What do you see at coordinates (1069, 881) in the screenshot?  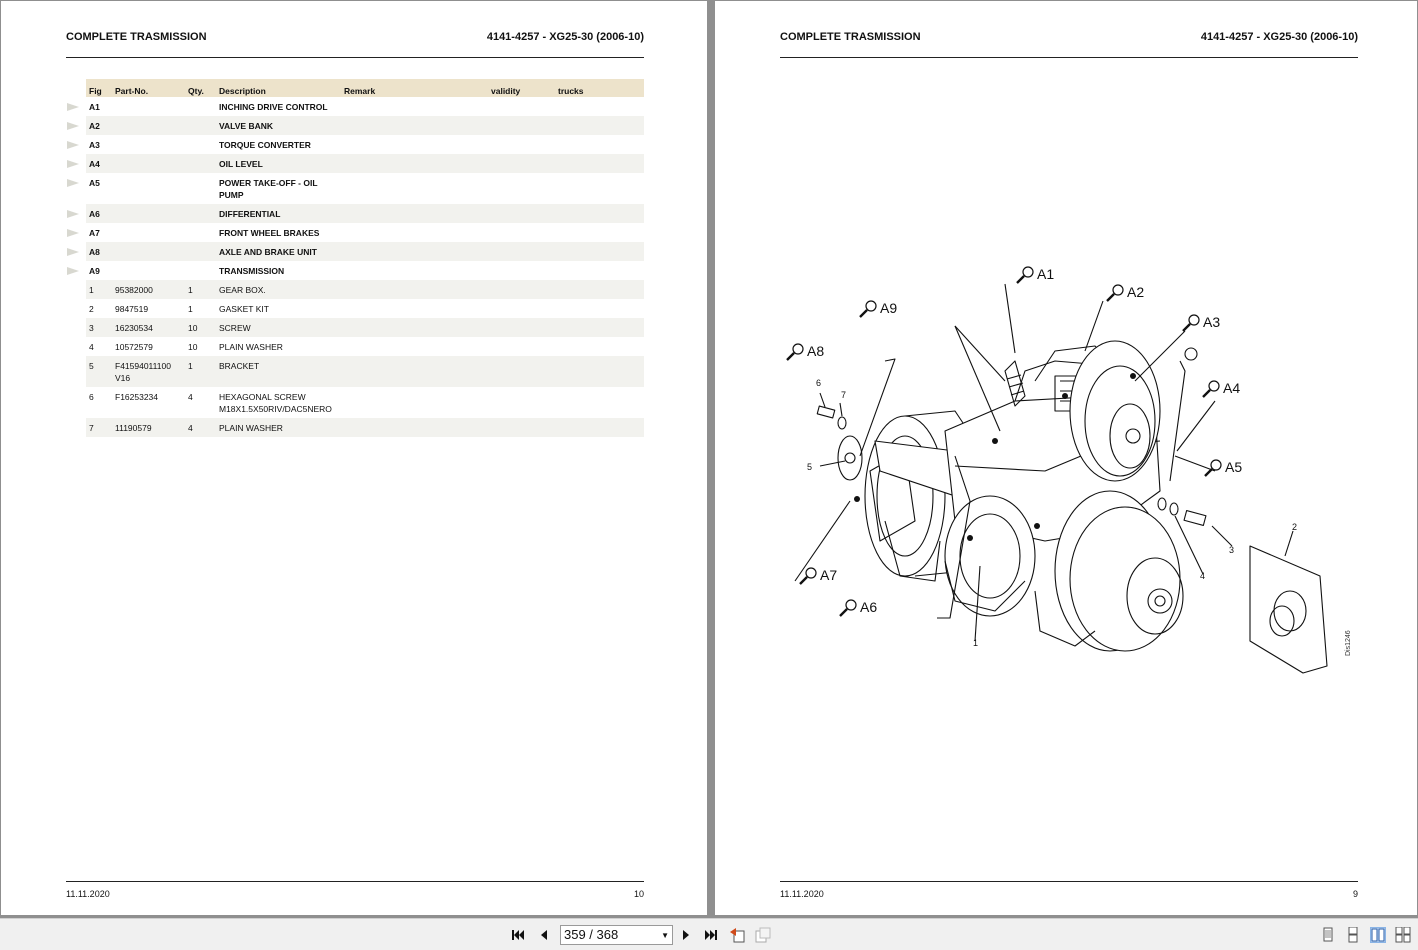 I see `footer-rule` at bounding box center [1069, 881].